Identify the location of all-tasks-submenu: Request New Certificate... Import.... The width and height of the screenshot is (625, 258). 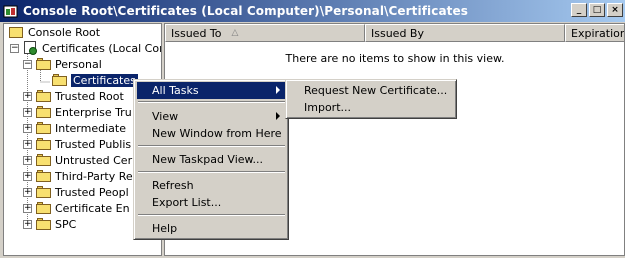
(371, 99).